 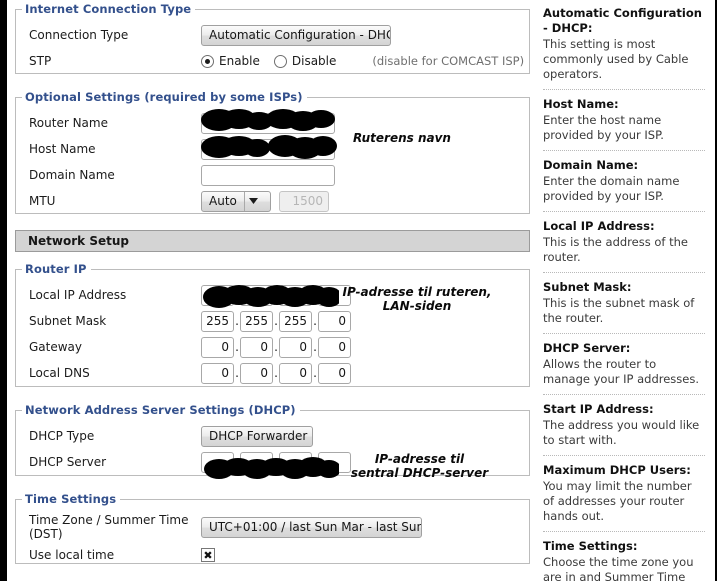 I want to click on mtu-mode-select: Auto, so click(x=236, y=201).